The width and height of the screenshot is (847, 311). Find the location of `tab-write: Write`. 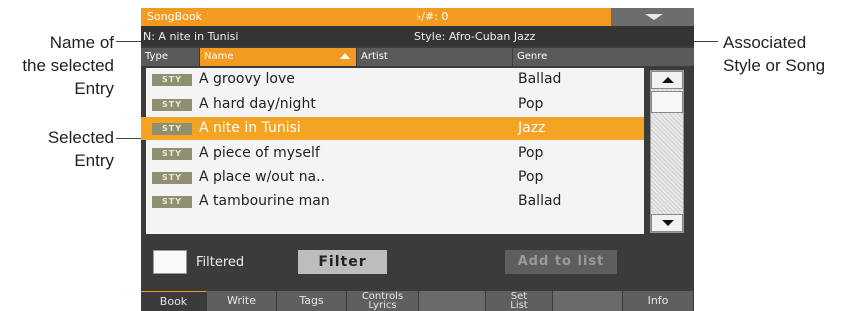

tab-write: Write is located at coordinates (242, 301).